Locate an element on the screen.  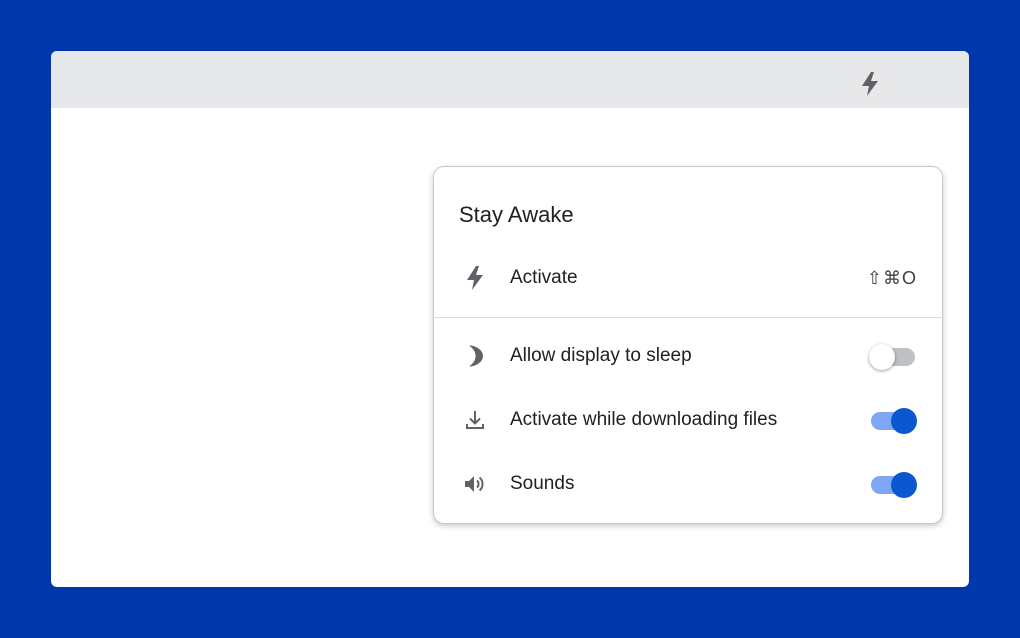
activate-downloading-toggle is located at coordinates (893, 420).